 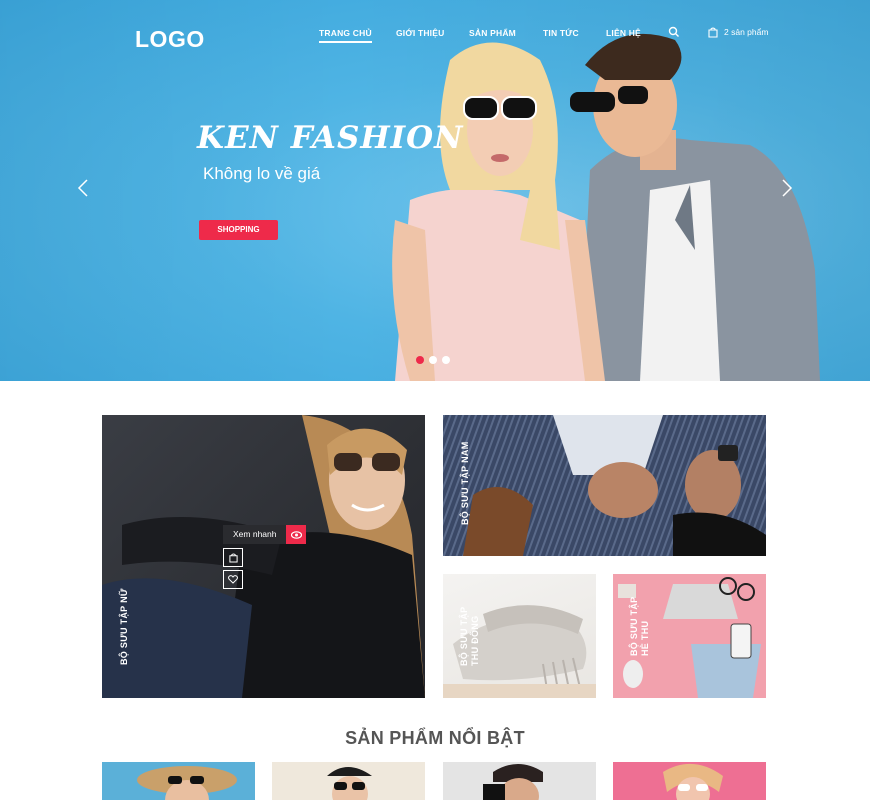 I want to click on collection-summer-tile: BỘ SƯU TẬP HÈ THU, so click(x=689, y=636).